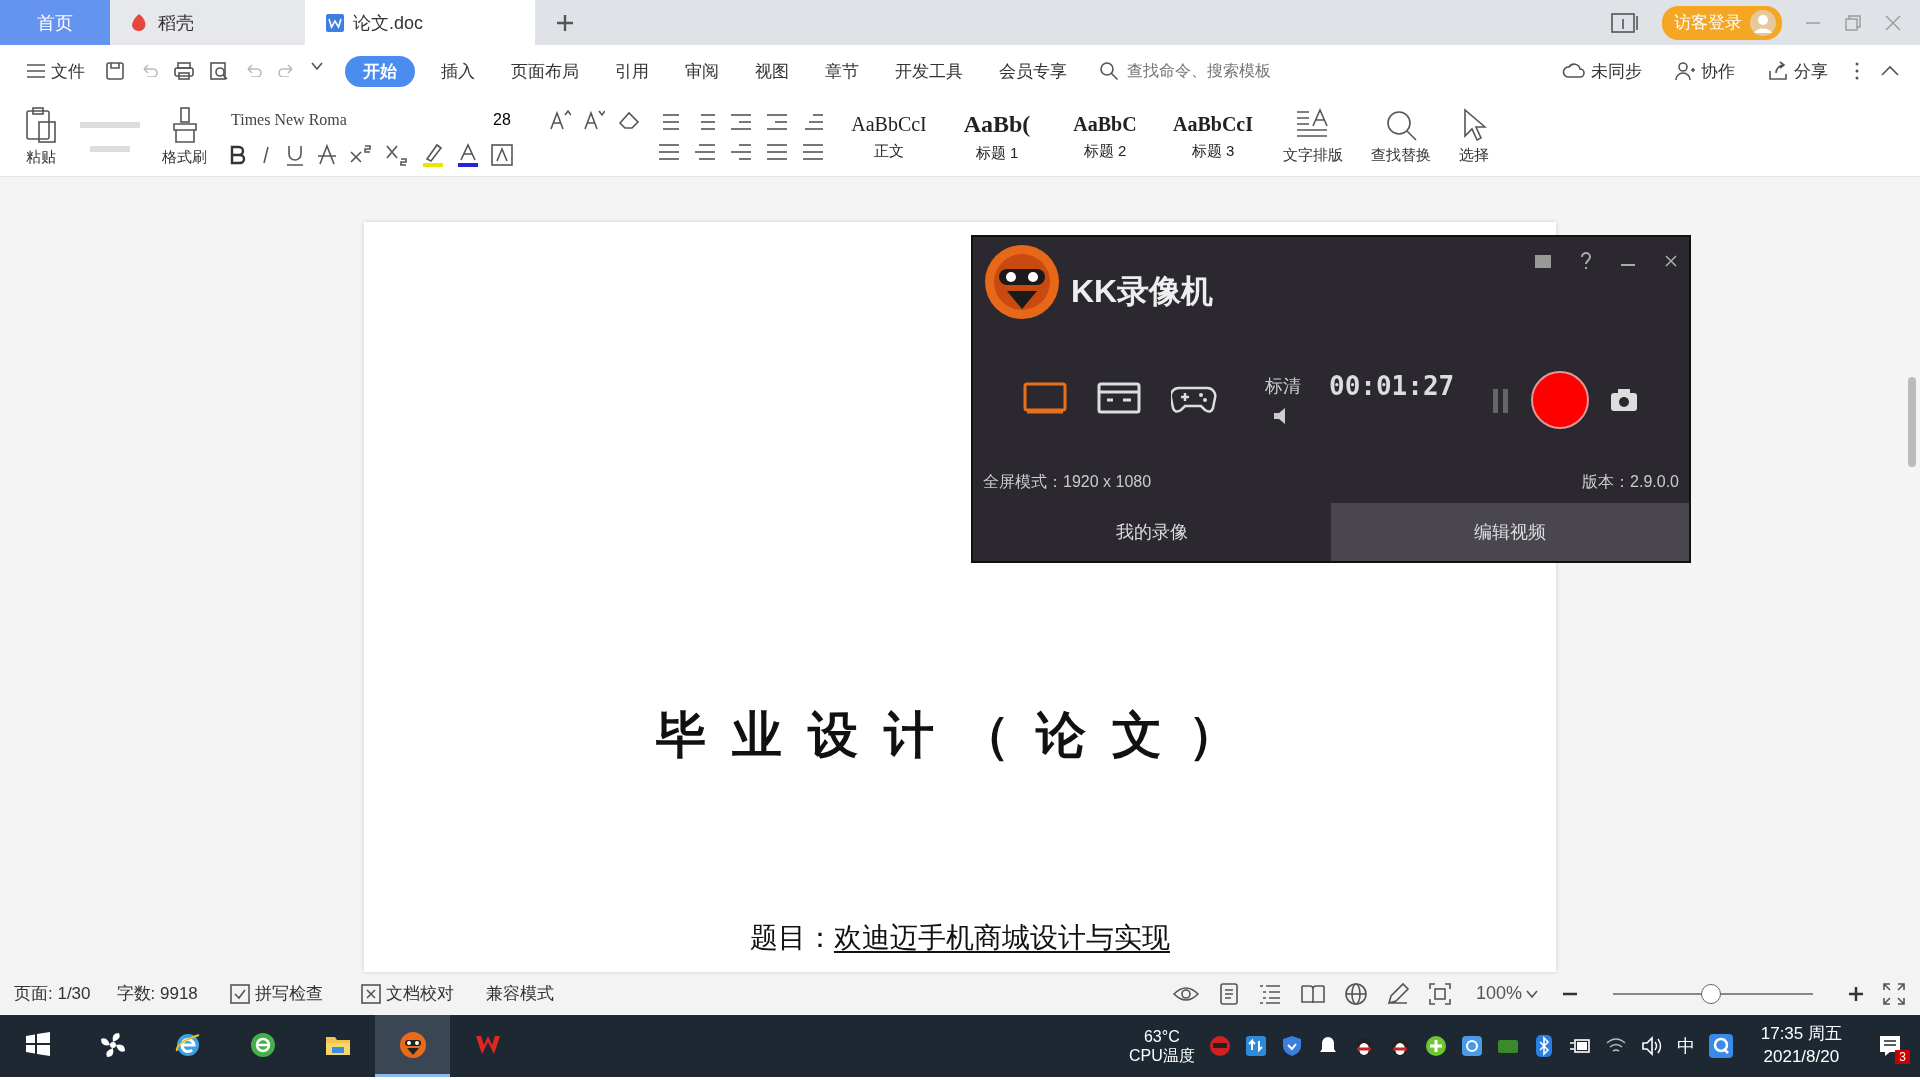 This screenshot has height=1080, width=1920. Describe the element at coordinates (997, 136) in the screenshot. I see `style-preset: AaBb( 标题 1` at that location.